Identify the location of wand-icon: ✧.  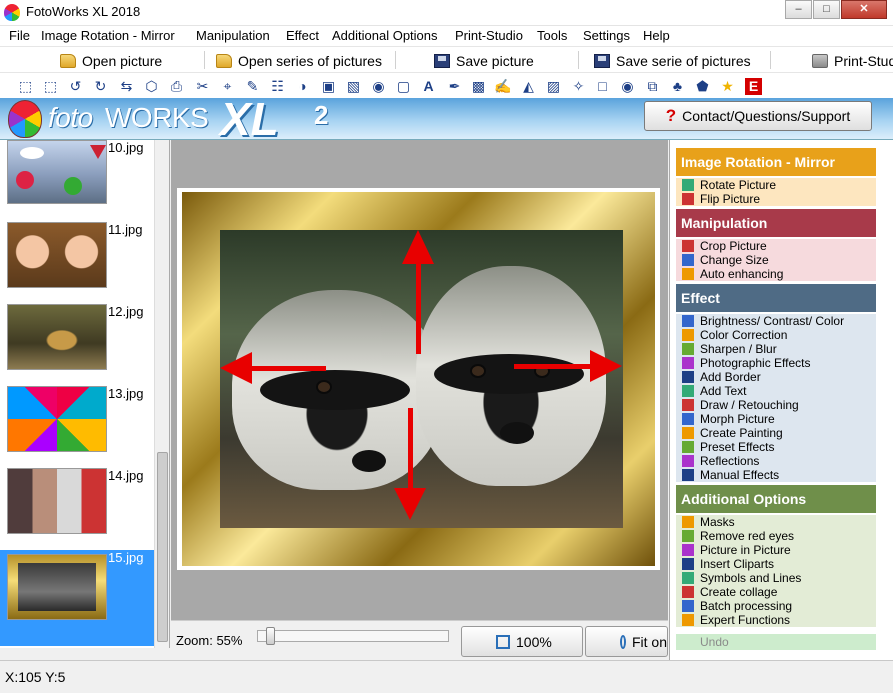
(578, 86).